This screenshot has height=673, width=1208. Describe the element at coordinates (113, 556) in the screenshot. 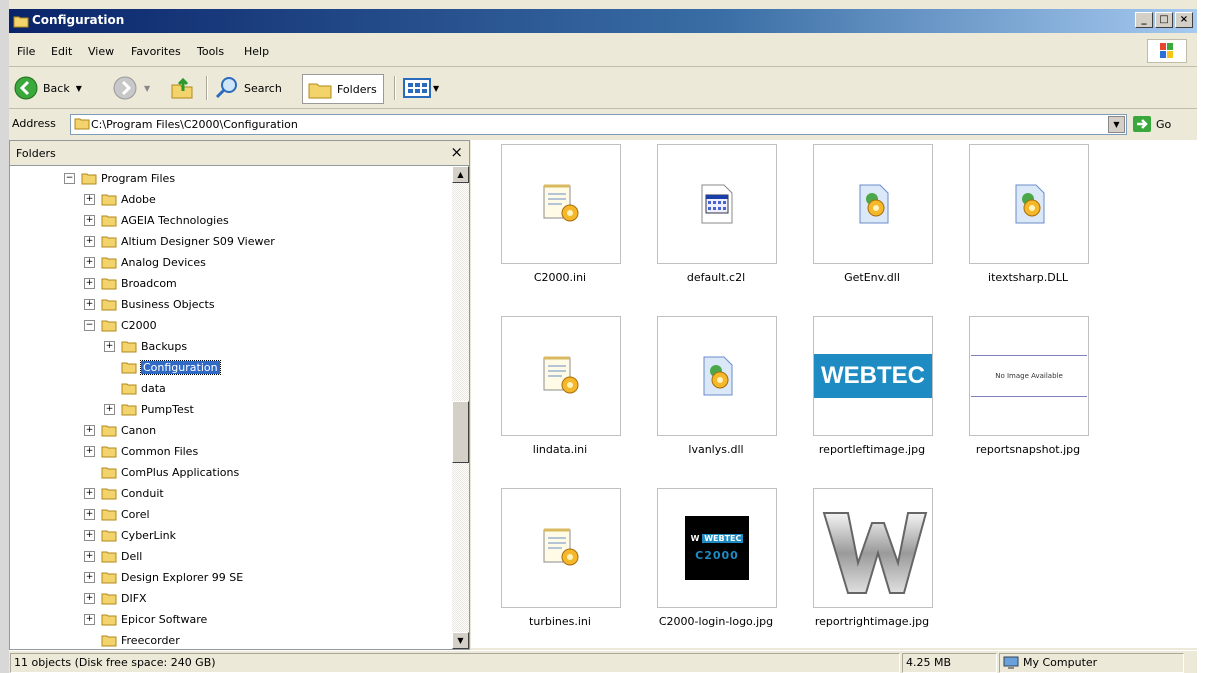

I see `tree-item: + Dell` at that location.